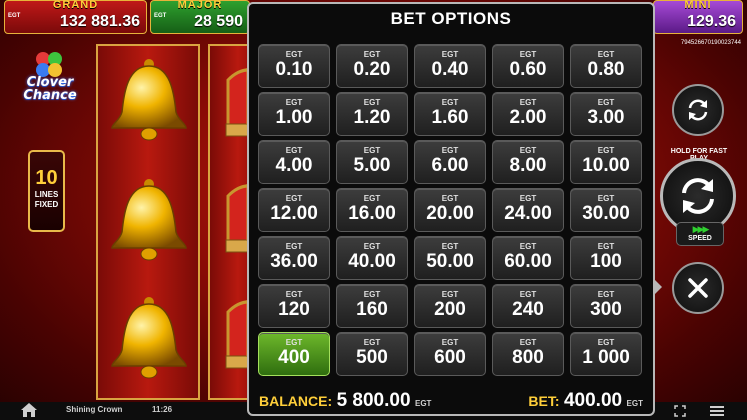 This screenshot has height=420, width=747. What do you see at coordinates (450, 69) in the screenshot?
I see `bet-option-value: 0.40` at bounding box center [450, 69].